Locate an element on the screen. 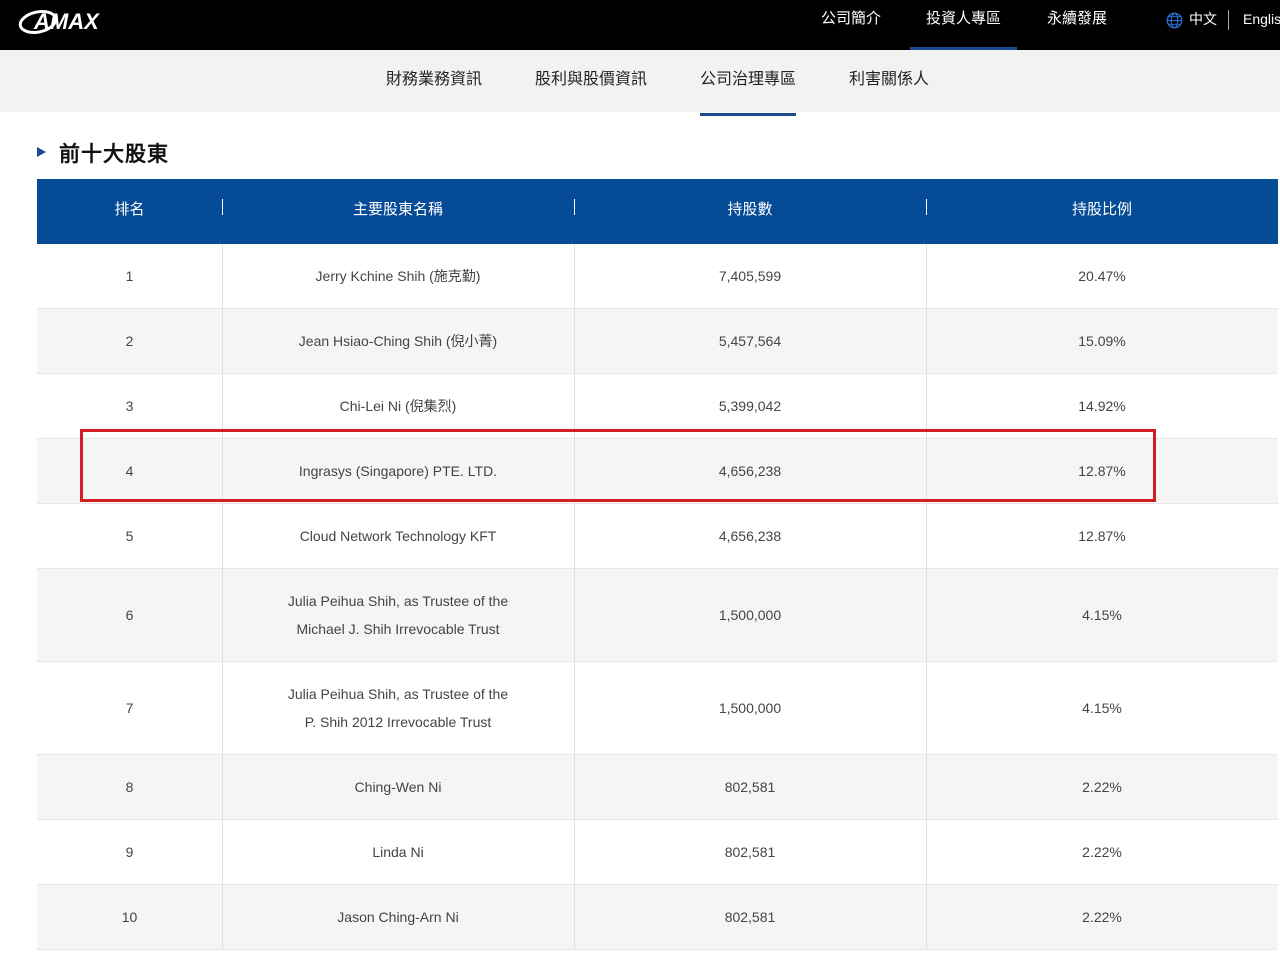  svg-text: AMAX is located at coordinates (66, 21).